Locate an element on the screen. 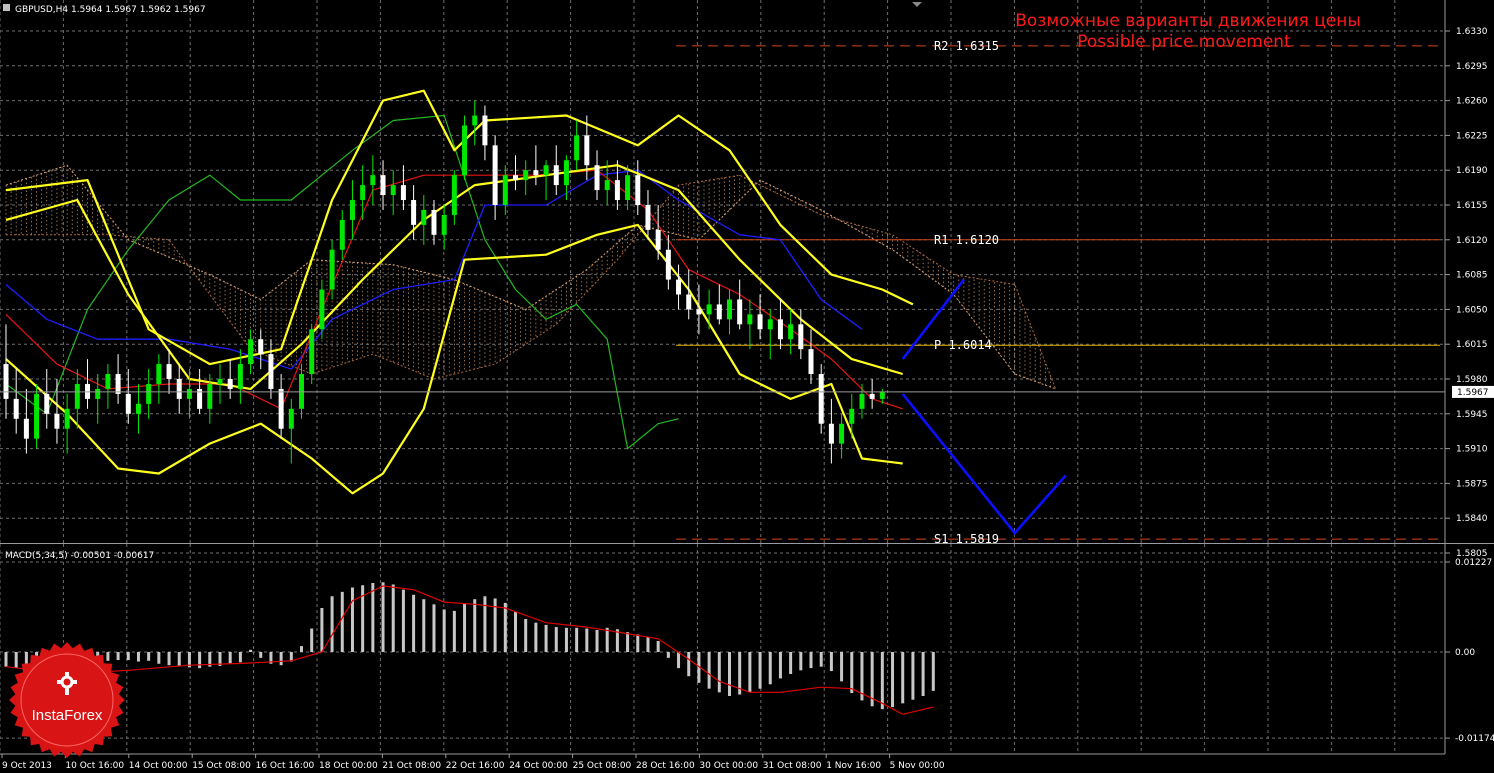 This screenshot has width=1494, height=773. annotation-ru: Возможные варианты движения цены is located at coordinates (1188, 21).